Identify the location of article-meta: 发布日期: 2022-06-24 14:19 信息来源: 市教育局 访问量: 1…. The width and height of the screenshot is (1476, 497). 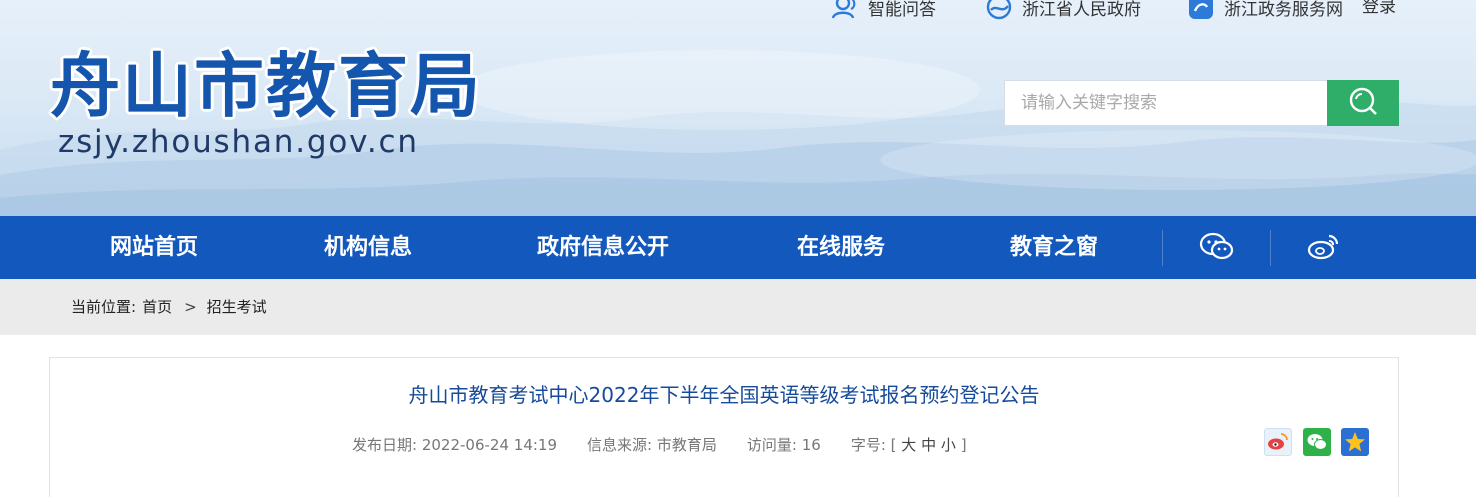
(659, 445).